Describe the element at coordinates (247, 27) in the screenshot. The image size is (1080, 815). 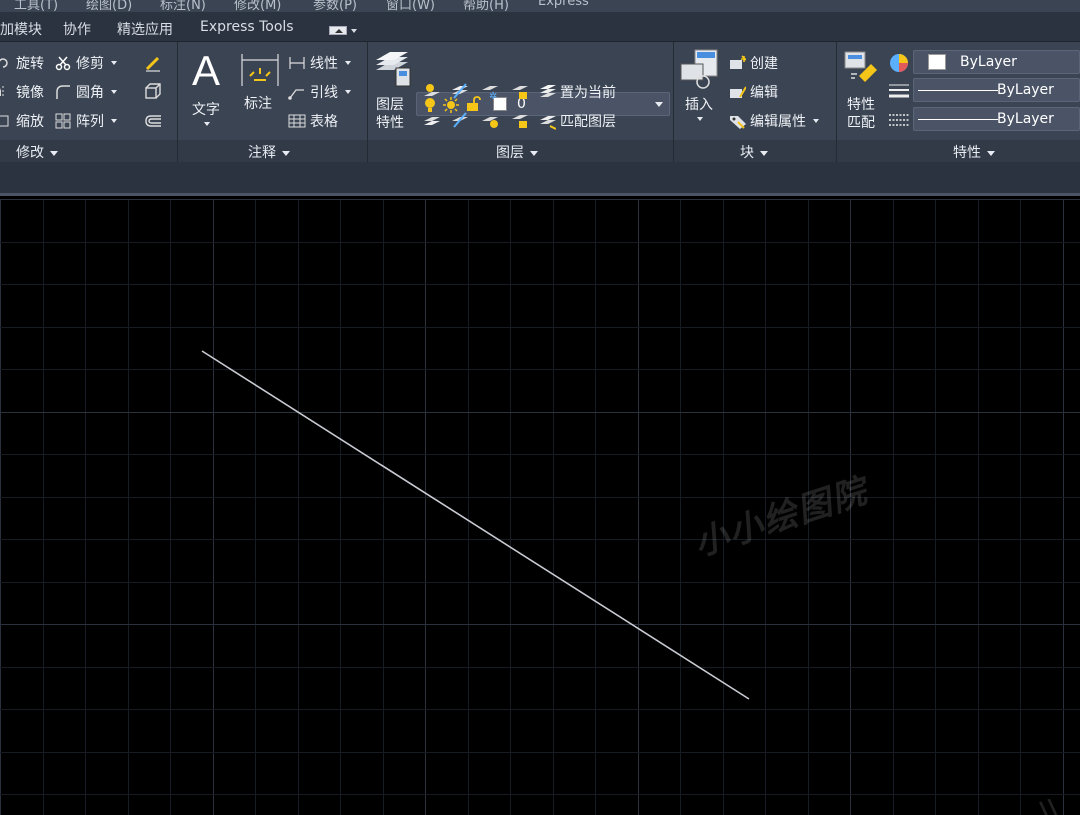
I see `tab-express-tools: Express Tools` at that location.